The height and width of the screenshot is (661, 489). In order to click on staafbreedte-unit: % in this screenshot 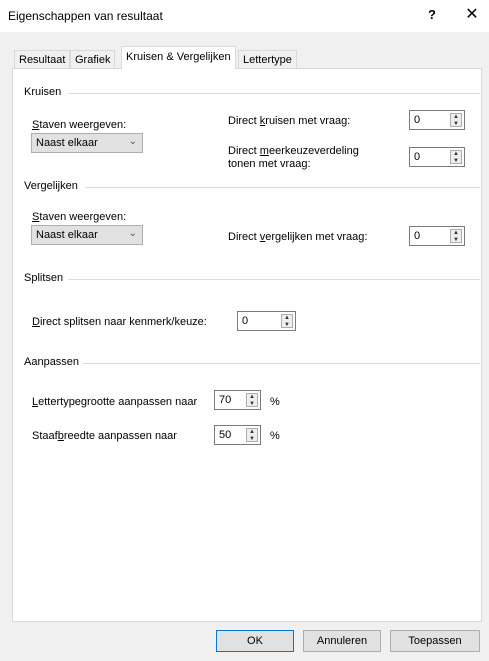, I will do `click(275, 436)`.